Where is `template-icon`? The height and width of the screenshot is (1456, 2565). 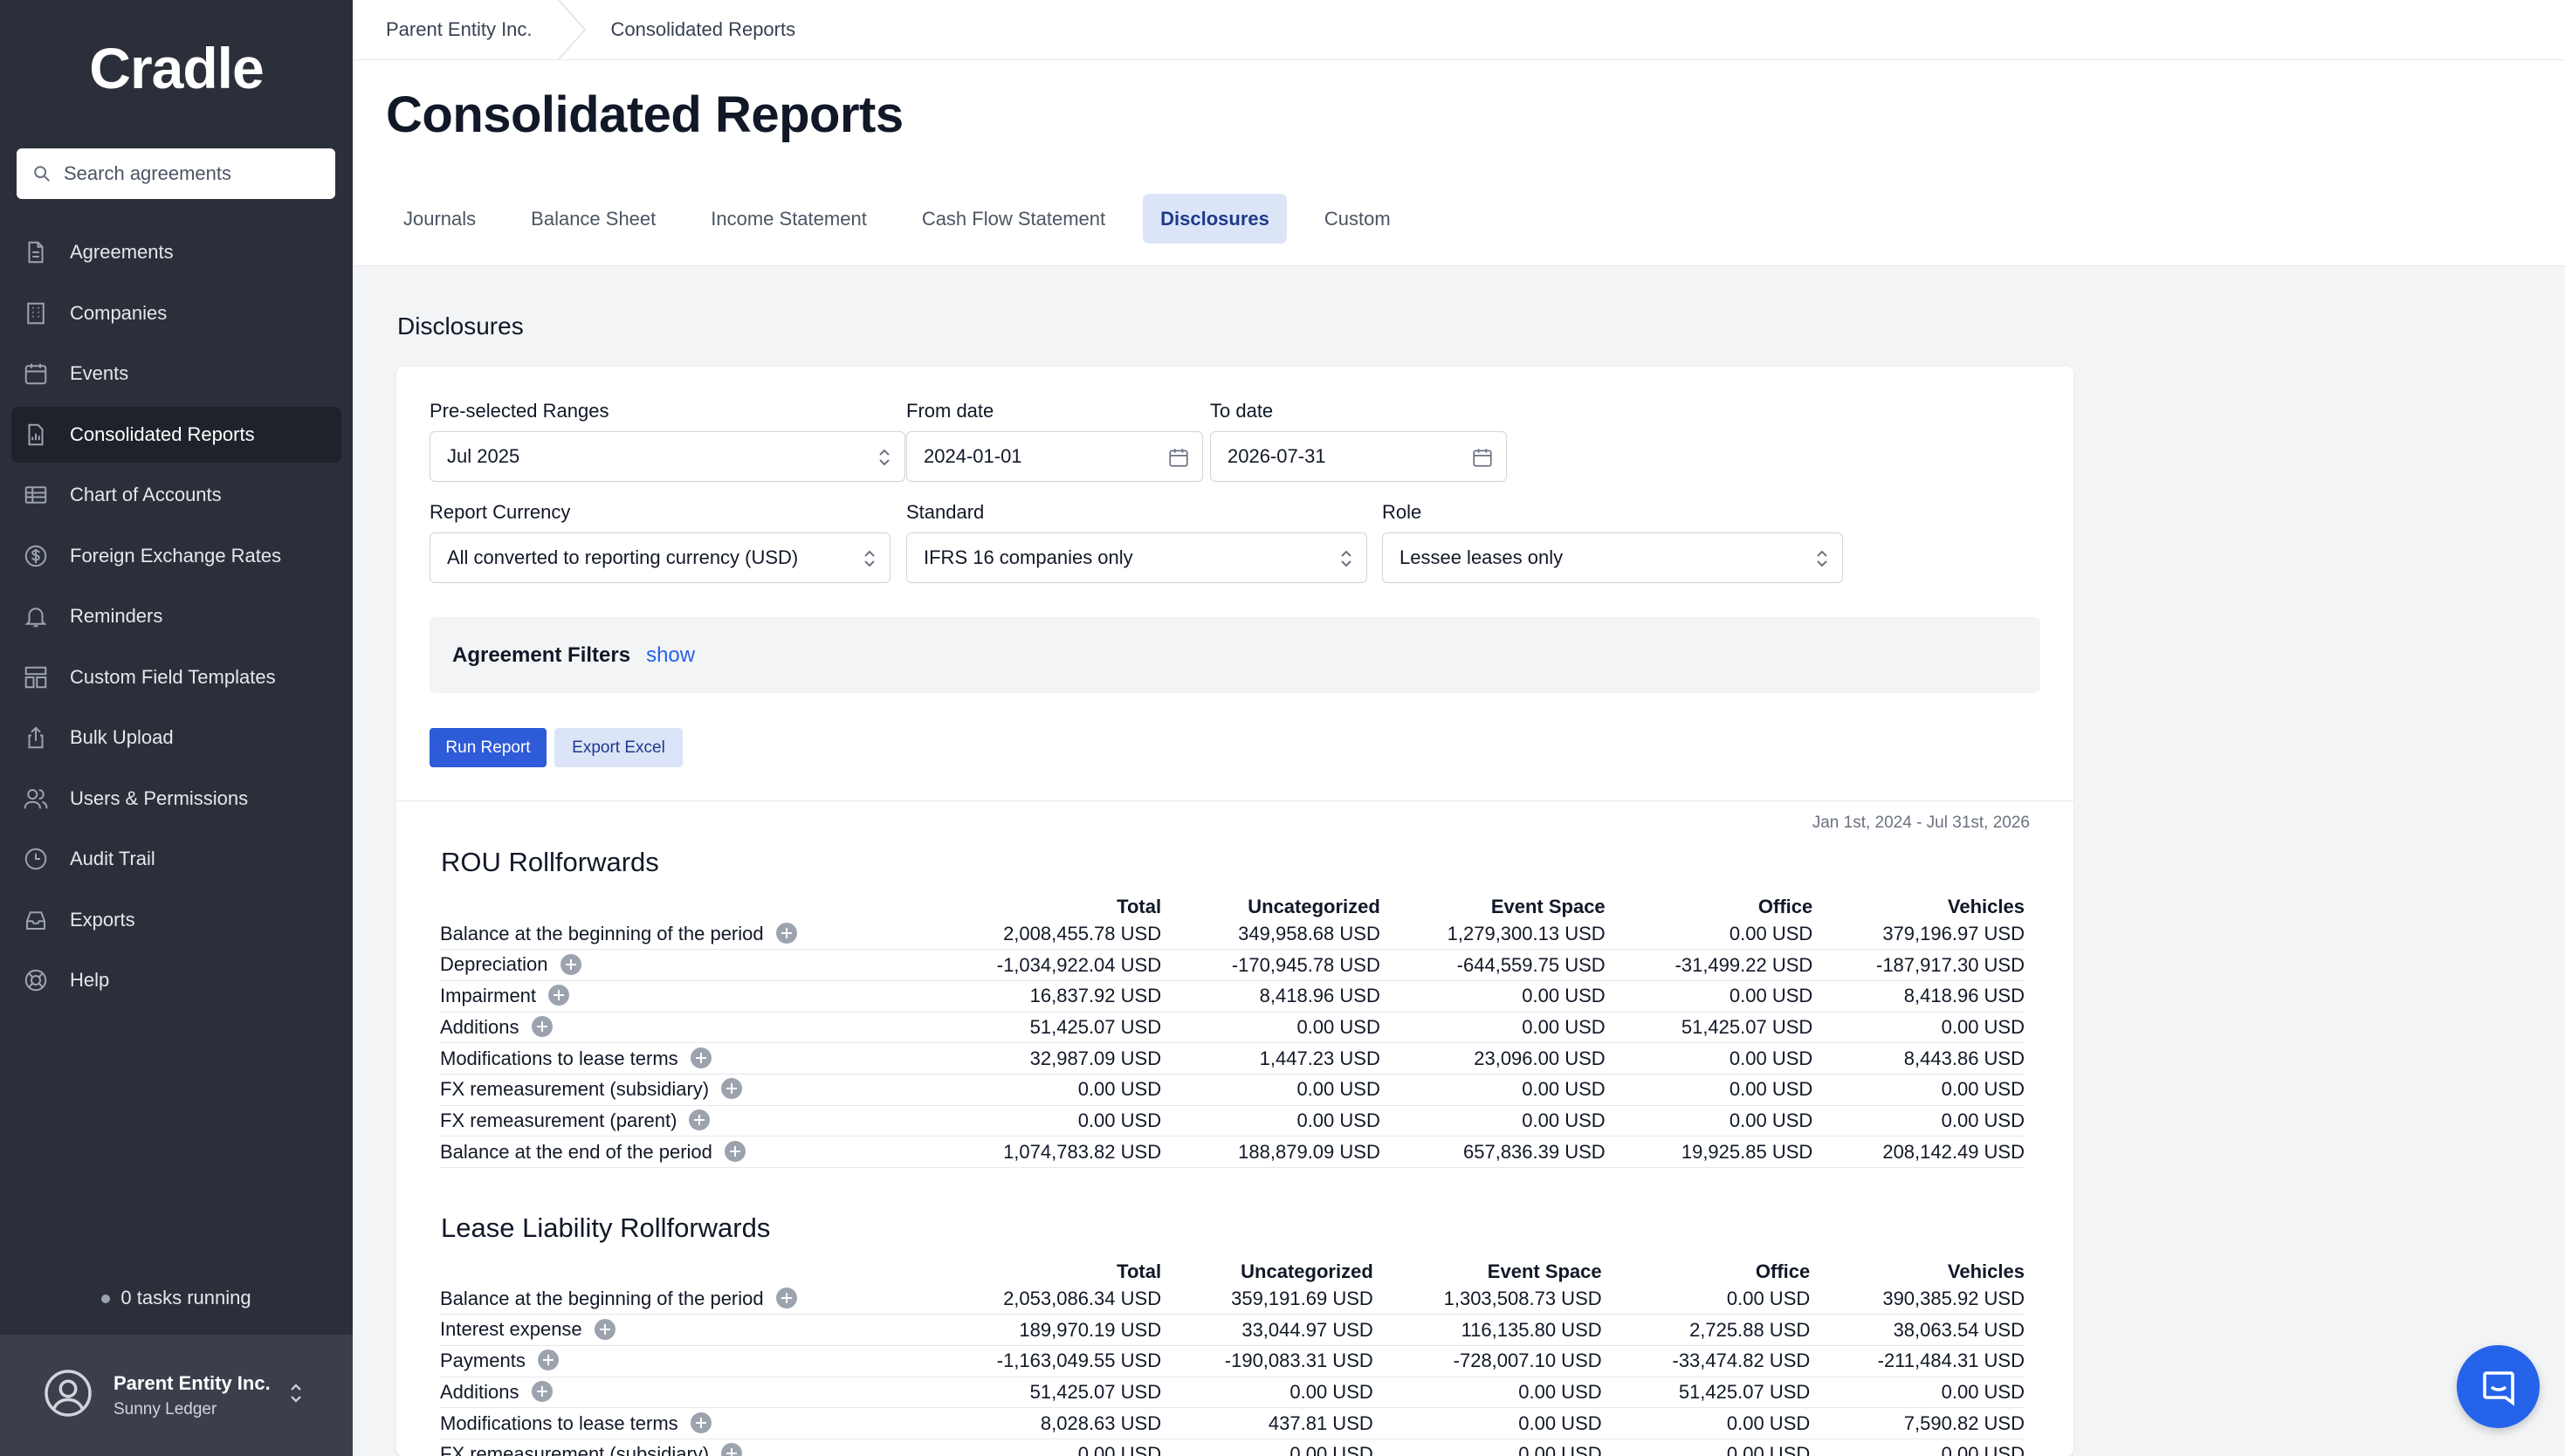
template-icon is located at coordinates (35, 677).